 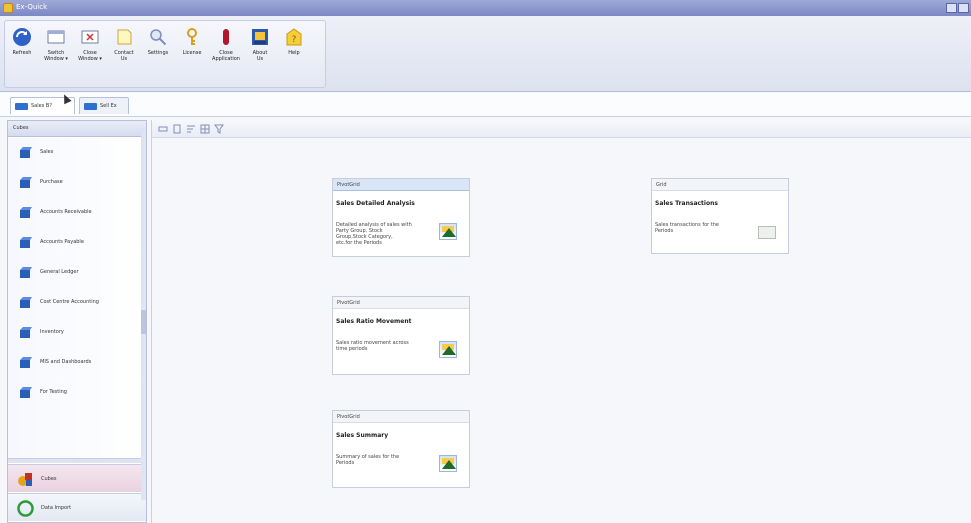 I want to click on sidebar-item-label: Sales, so click(x=47, y=152).